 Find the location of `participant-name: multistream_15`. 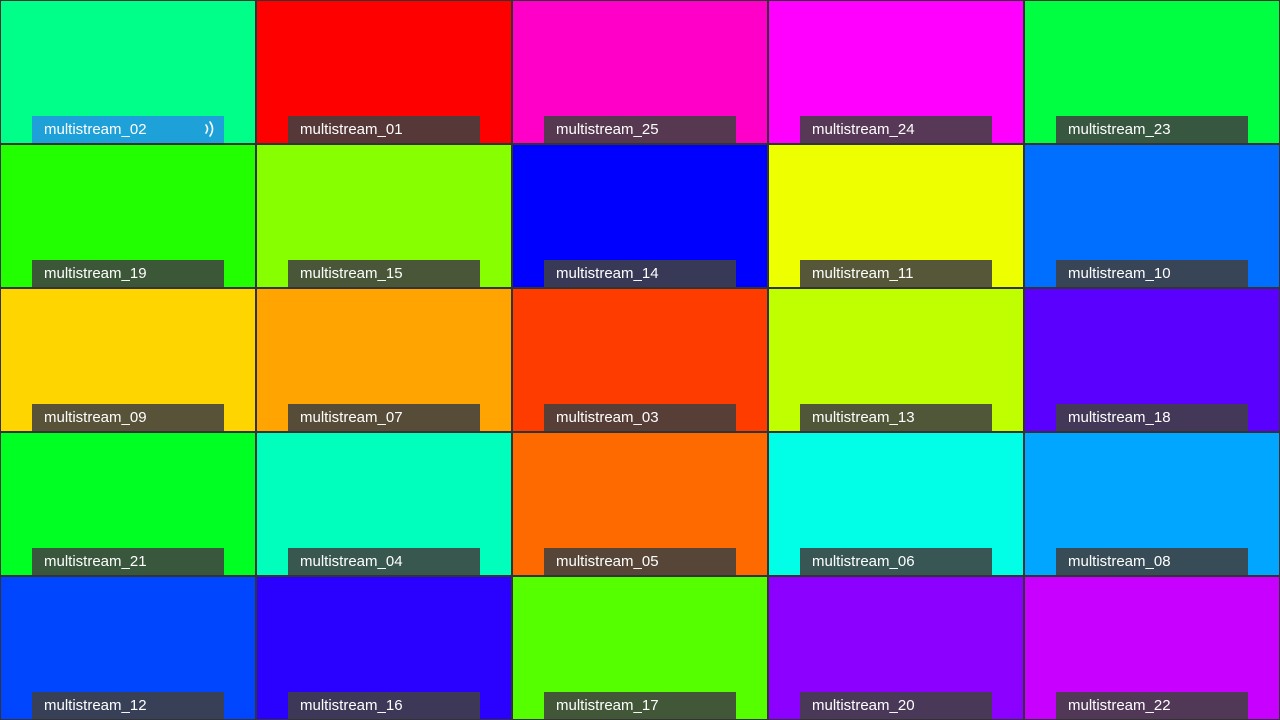

participant-name: multistream_15 is located at coordinates (351, 273).